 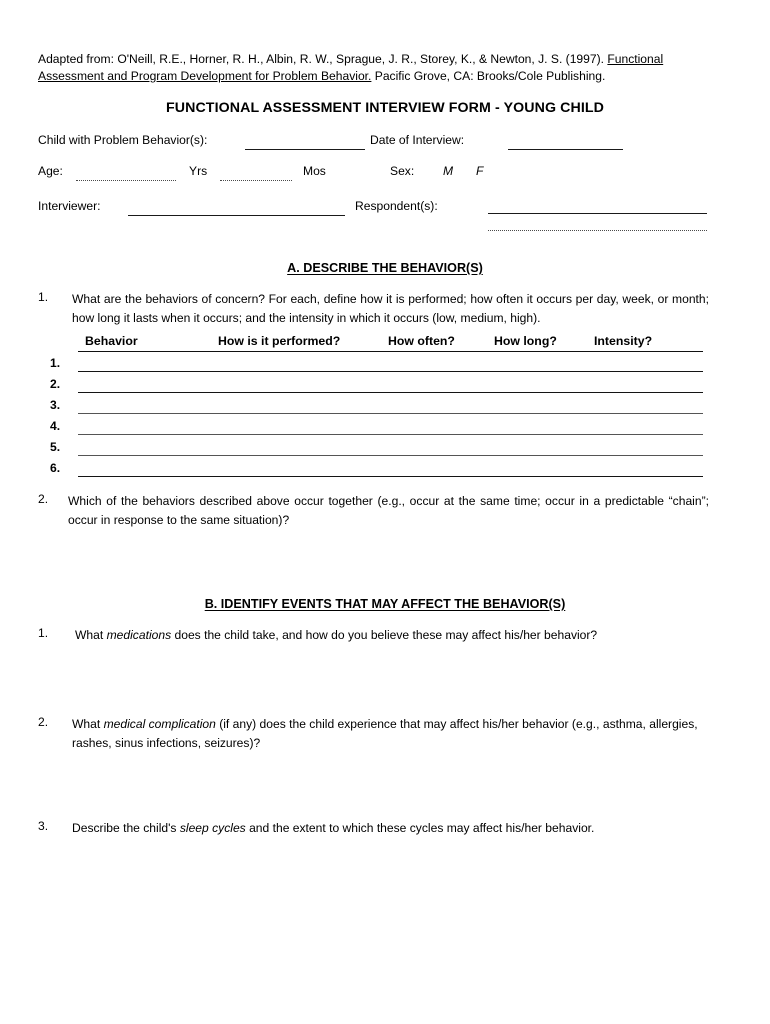 What do you see at coordinates (55, 426) in the screenshot?
I see `table-row-number: 4.` at bounding box center [55, 426].